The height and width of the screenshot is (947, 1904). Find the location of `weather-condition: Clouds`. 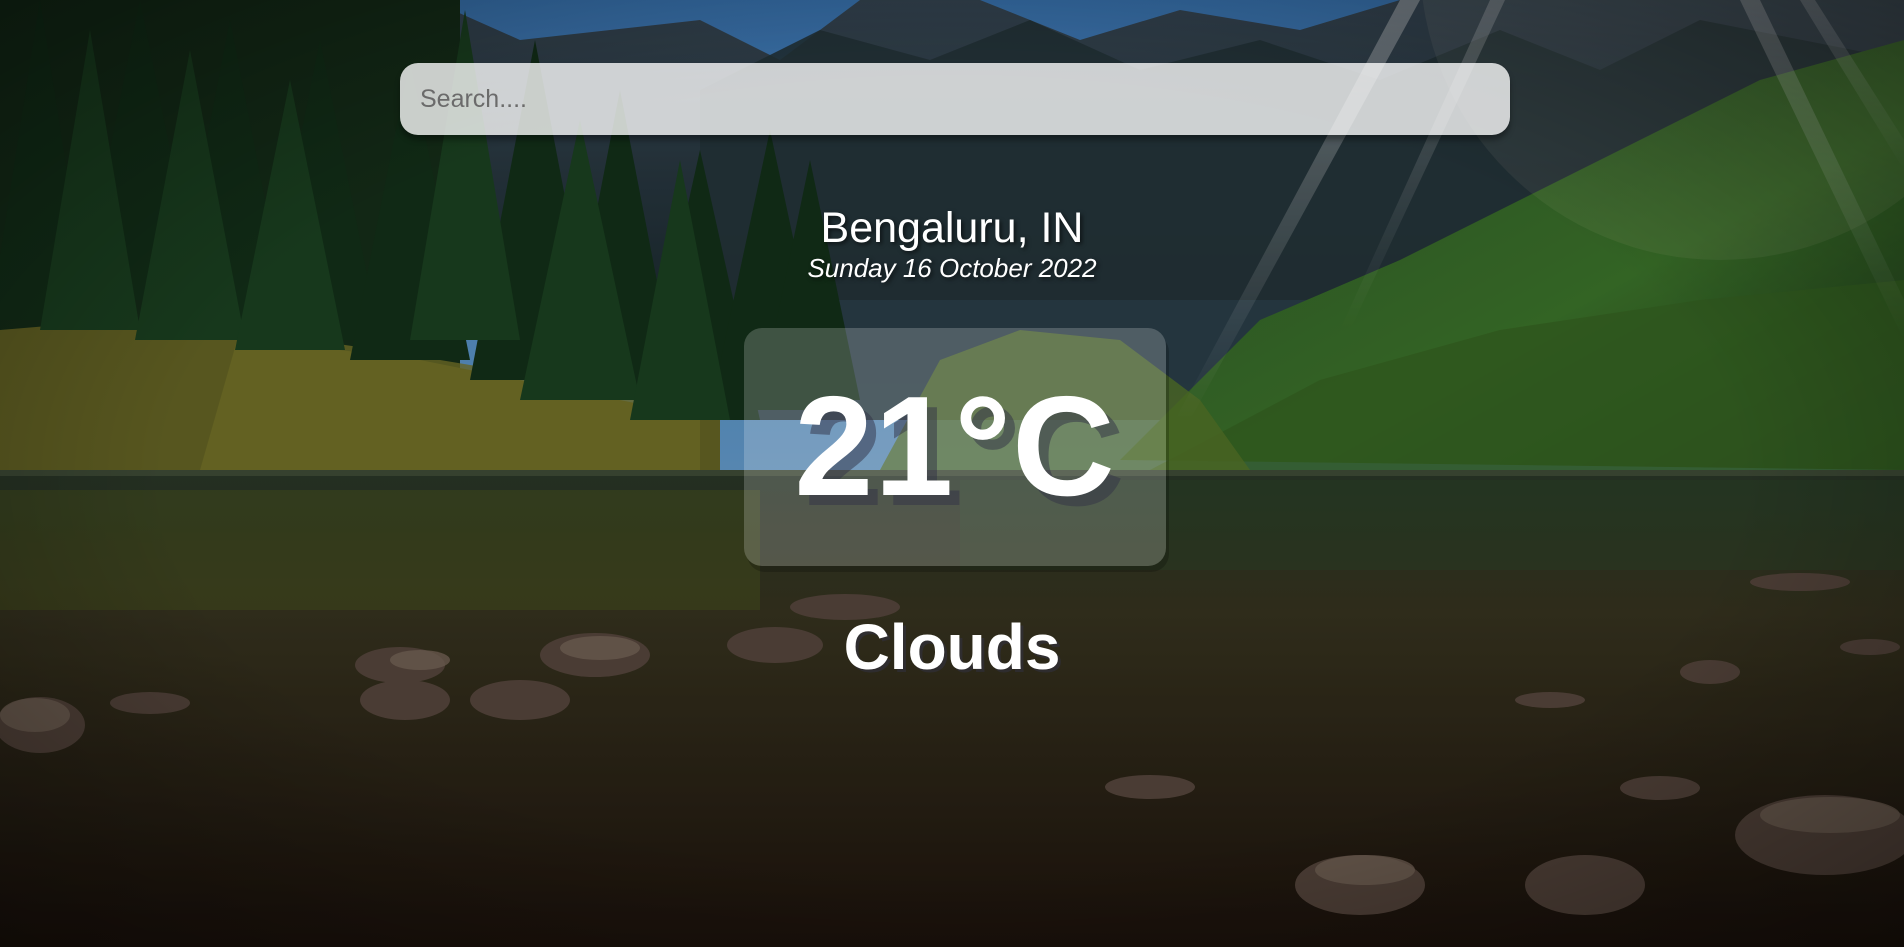

weather-condition: Clouds is located at coordinates (952, 647).